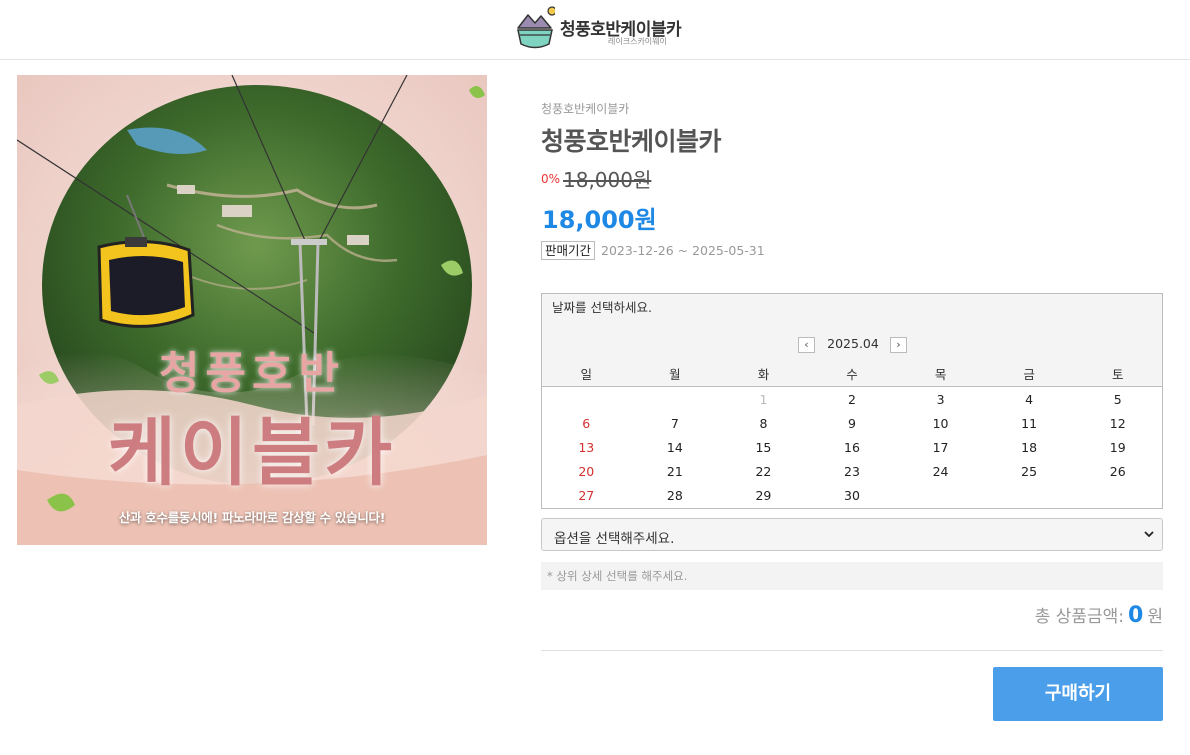 This screenshot has width=1190, height=755. Describe the element at coordinates (607, 180) in the screenshot. I see `original-price: 18,000원` at that location.